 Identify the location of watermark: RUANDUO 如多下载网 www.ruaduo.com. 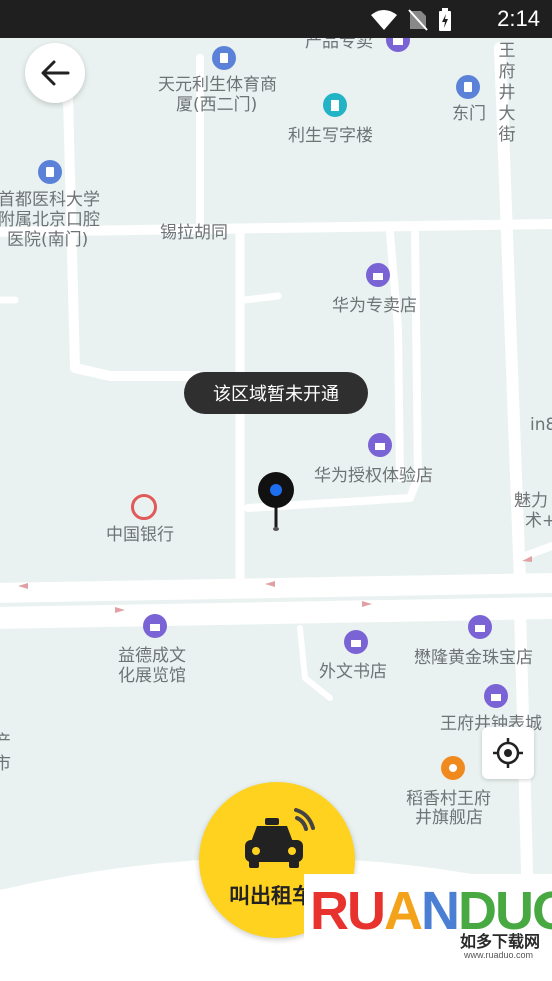
(428, 927).